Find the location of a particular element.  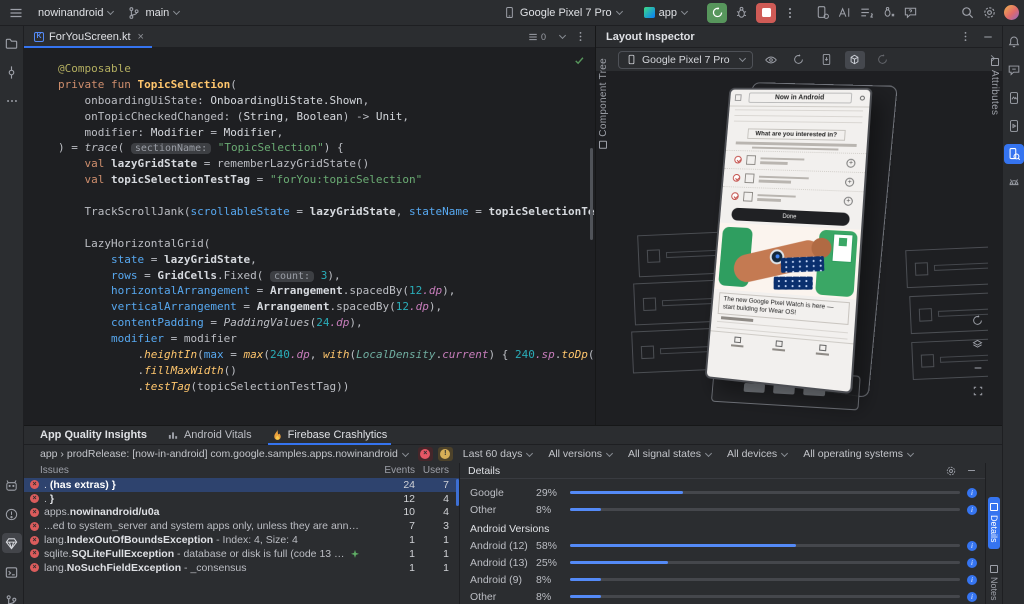

nonfatal-filter-toggle is located at coordinates (445, 454).